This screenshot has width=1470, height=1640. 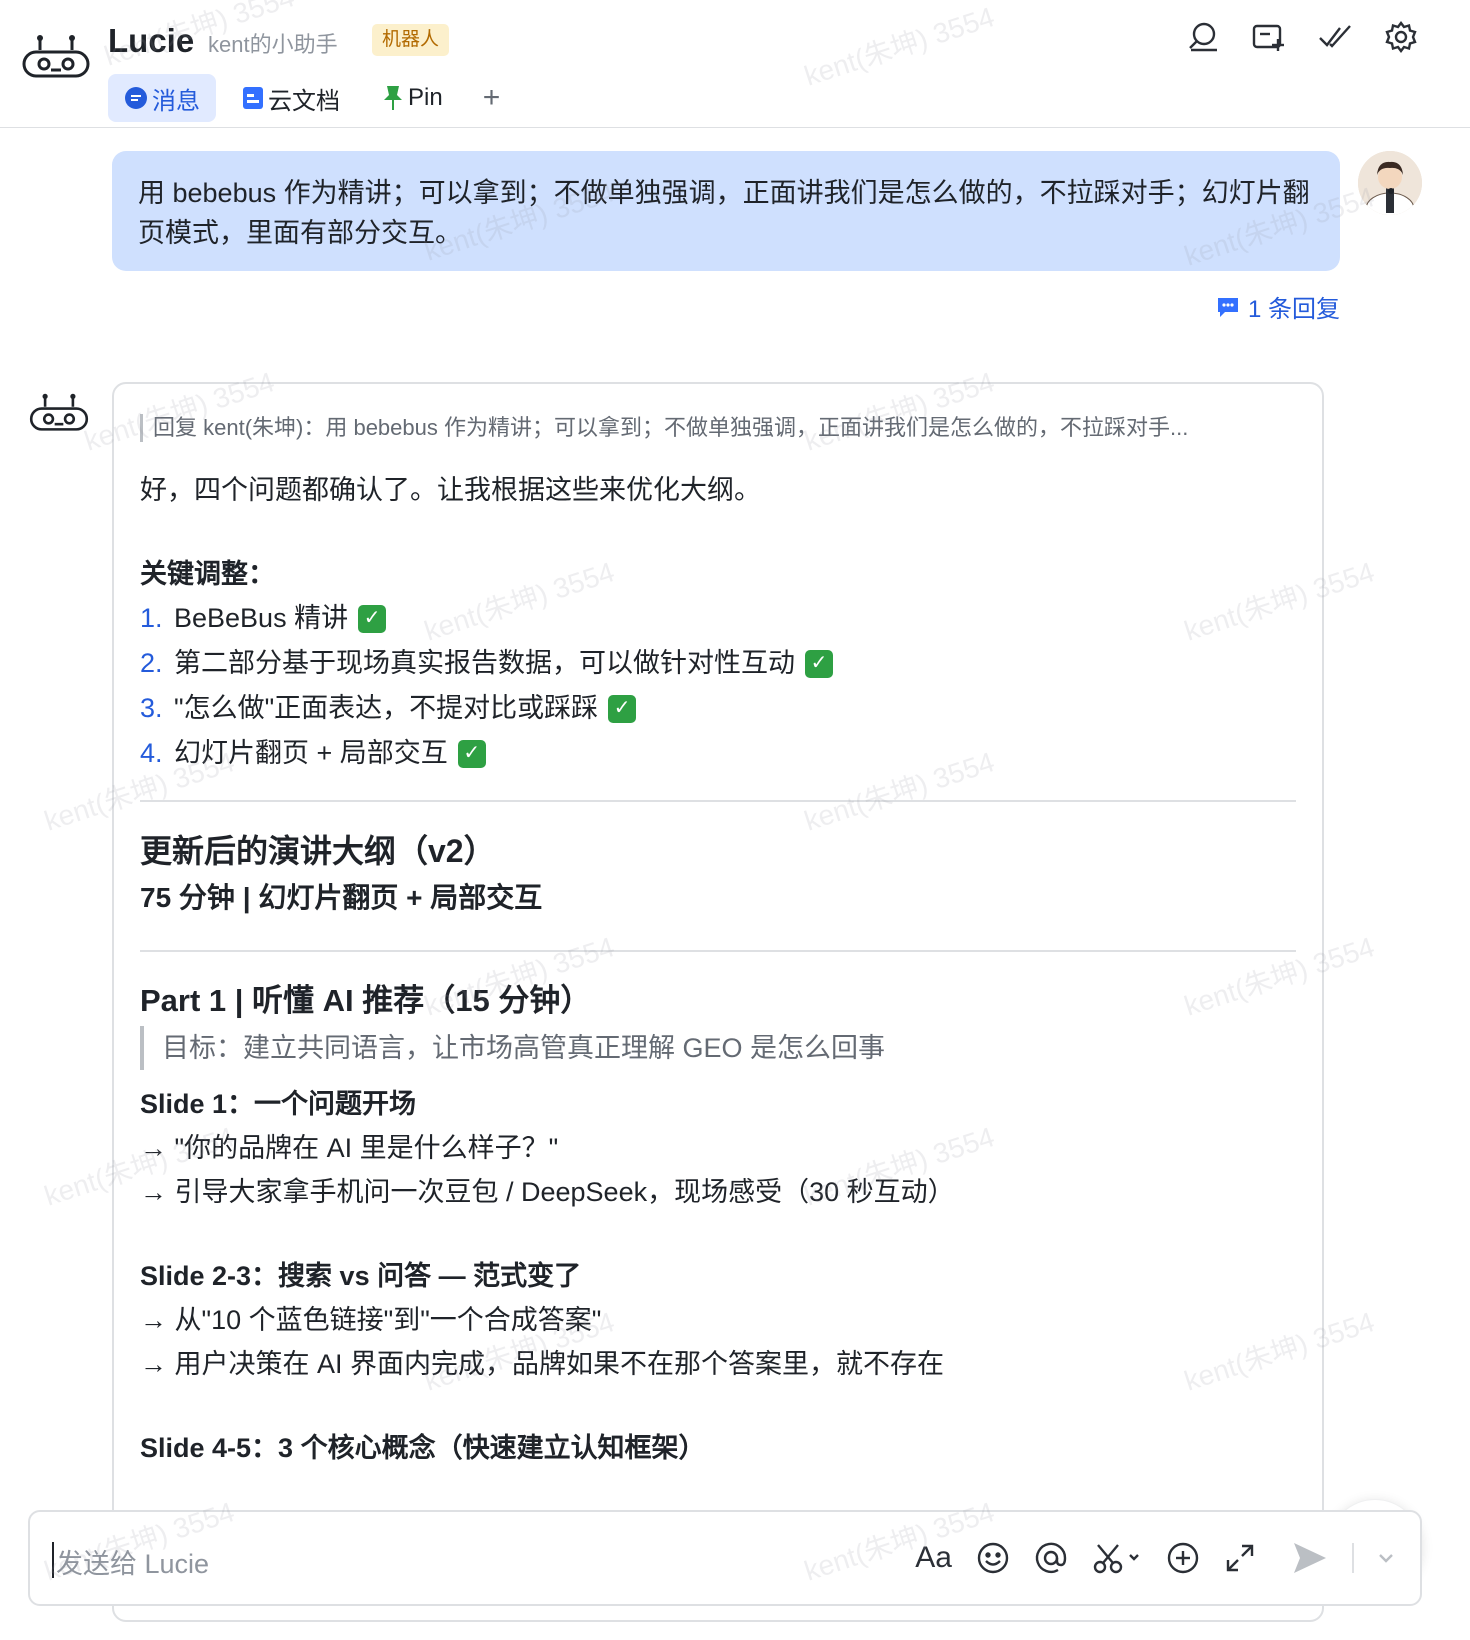 What do you see at coordinates (425, 97) in the screenshot?
I see `tab-pin-label: Pin` at bounding box center [425, 97].